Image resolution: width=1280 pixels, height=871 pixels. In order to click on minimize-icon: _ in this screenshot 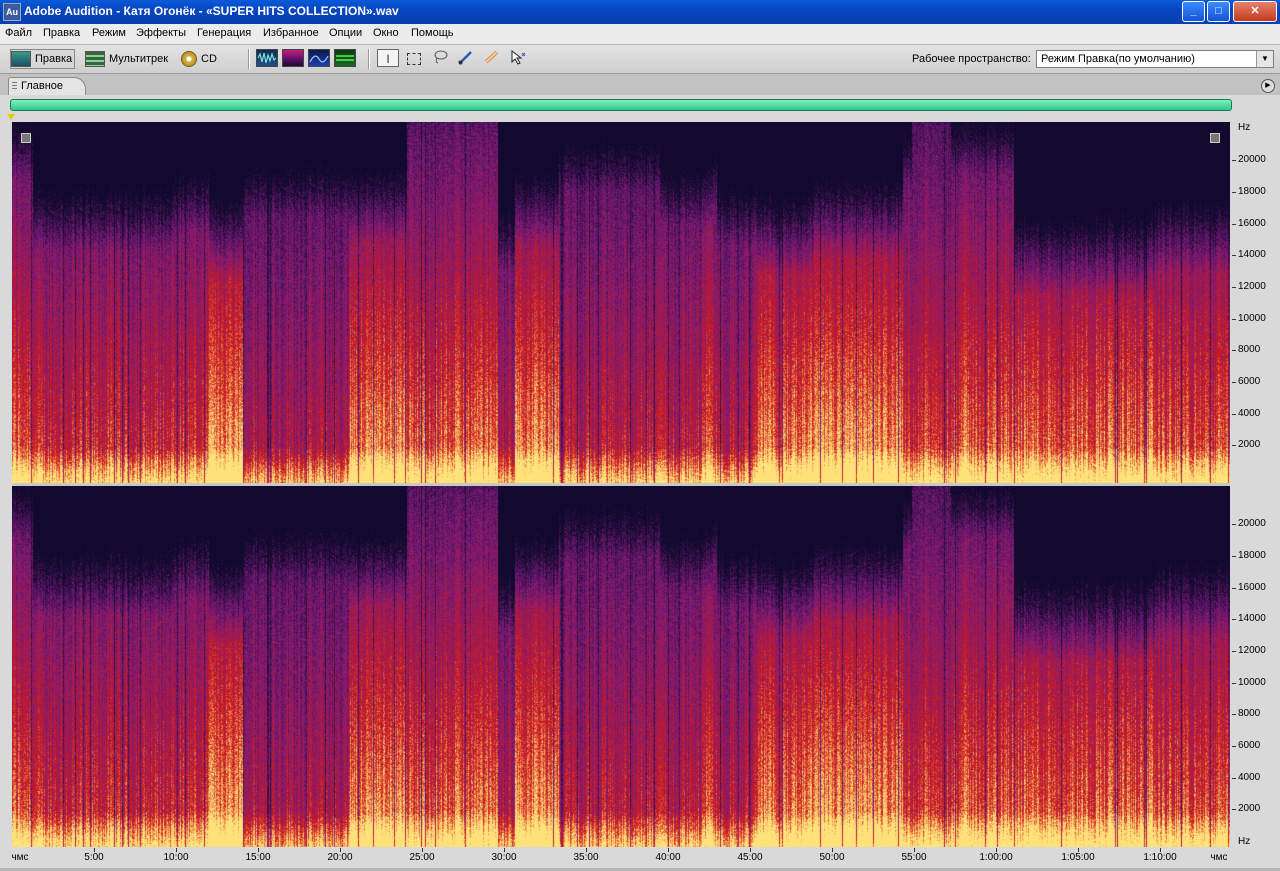, I will do `click(1193, 11)`.